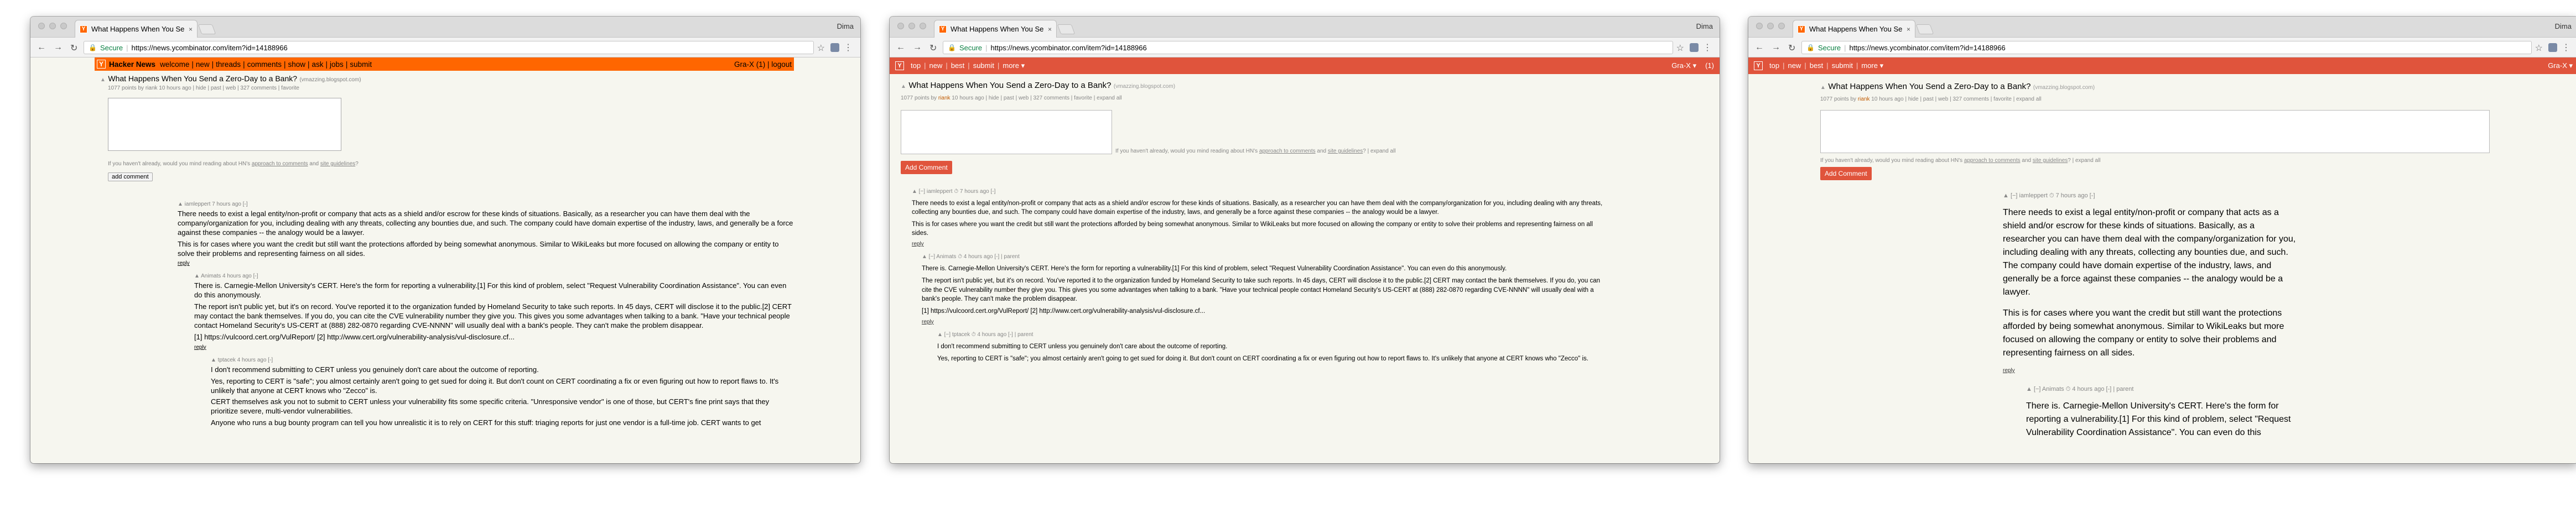 This screenshot has height=508, width=2576. What do you see at coordinates (1274, 335) in the screenshot?
I see `comment-header: ▲ [−] tptacek ⏱ 4 hours ago [-] | parent` at bounding box center [1274, 335].